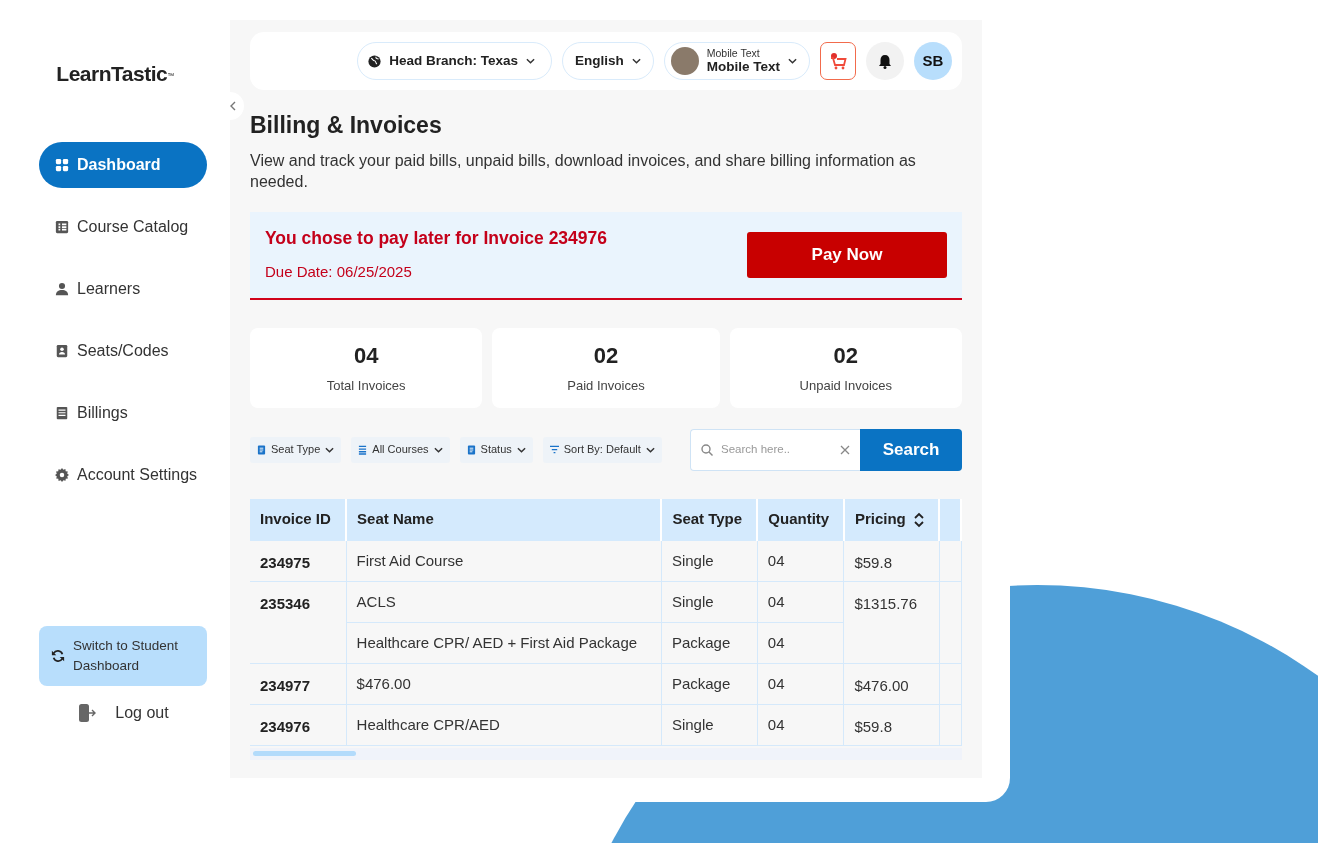 The width and height of the screenshot is (1318, 843). I want to click on table-cell: Healthcare CPR/AED, so click(504, 725).